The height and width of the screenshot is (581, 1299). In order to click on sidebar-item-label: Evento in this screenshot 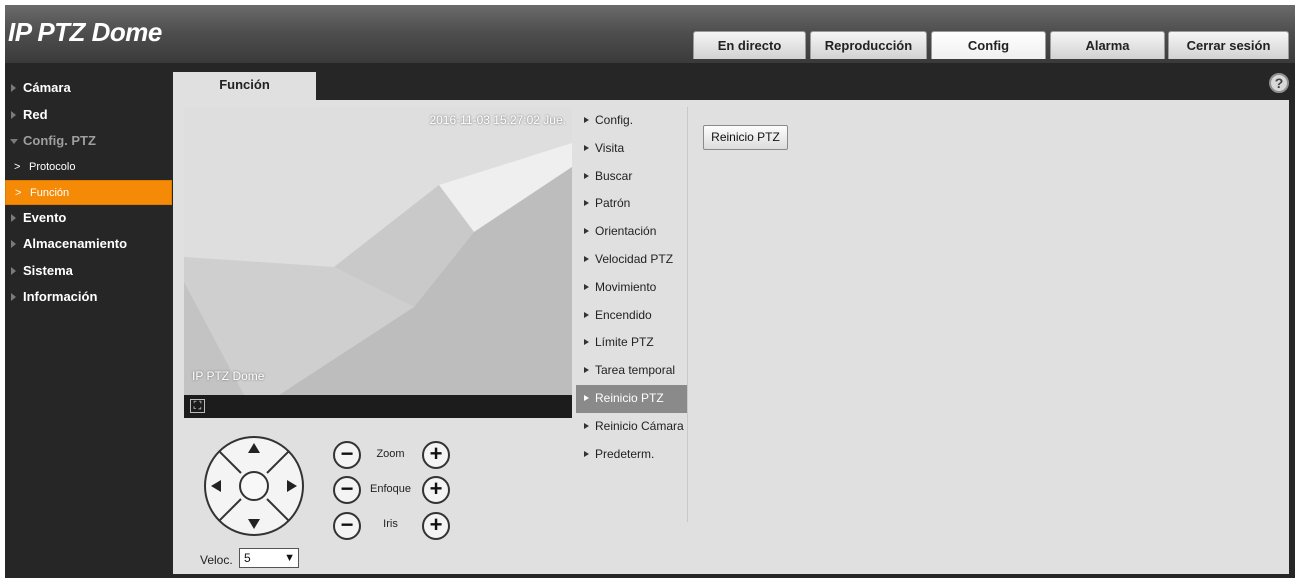, I will do `click(45, 217)`.